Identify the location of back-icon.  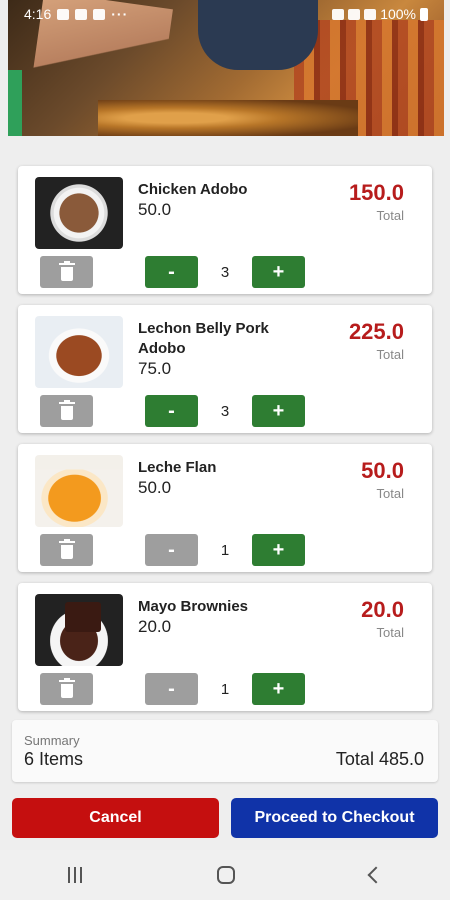
(376, 875).